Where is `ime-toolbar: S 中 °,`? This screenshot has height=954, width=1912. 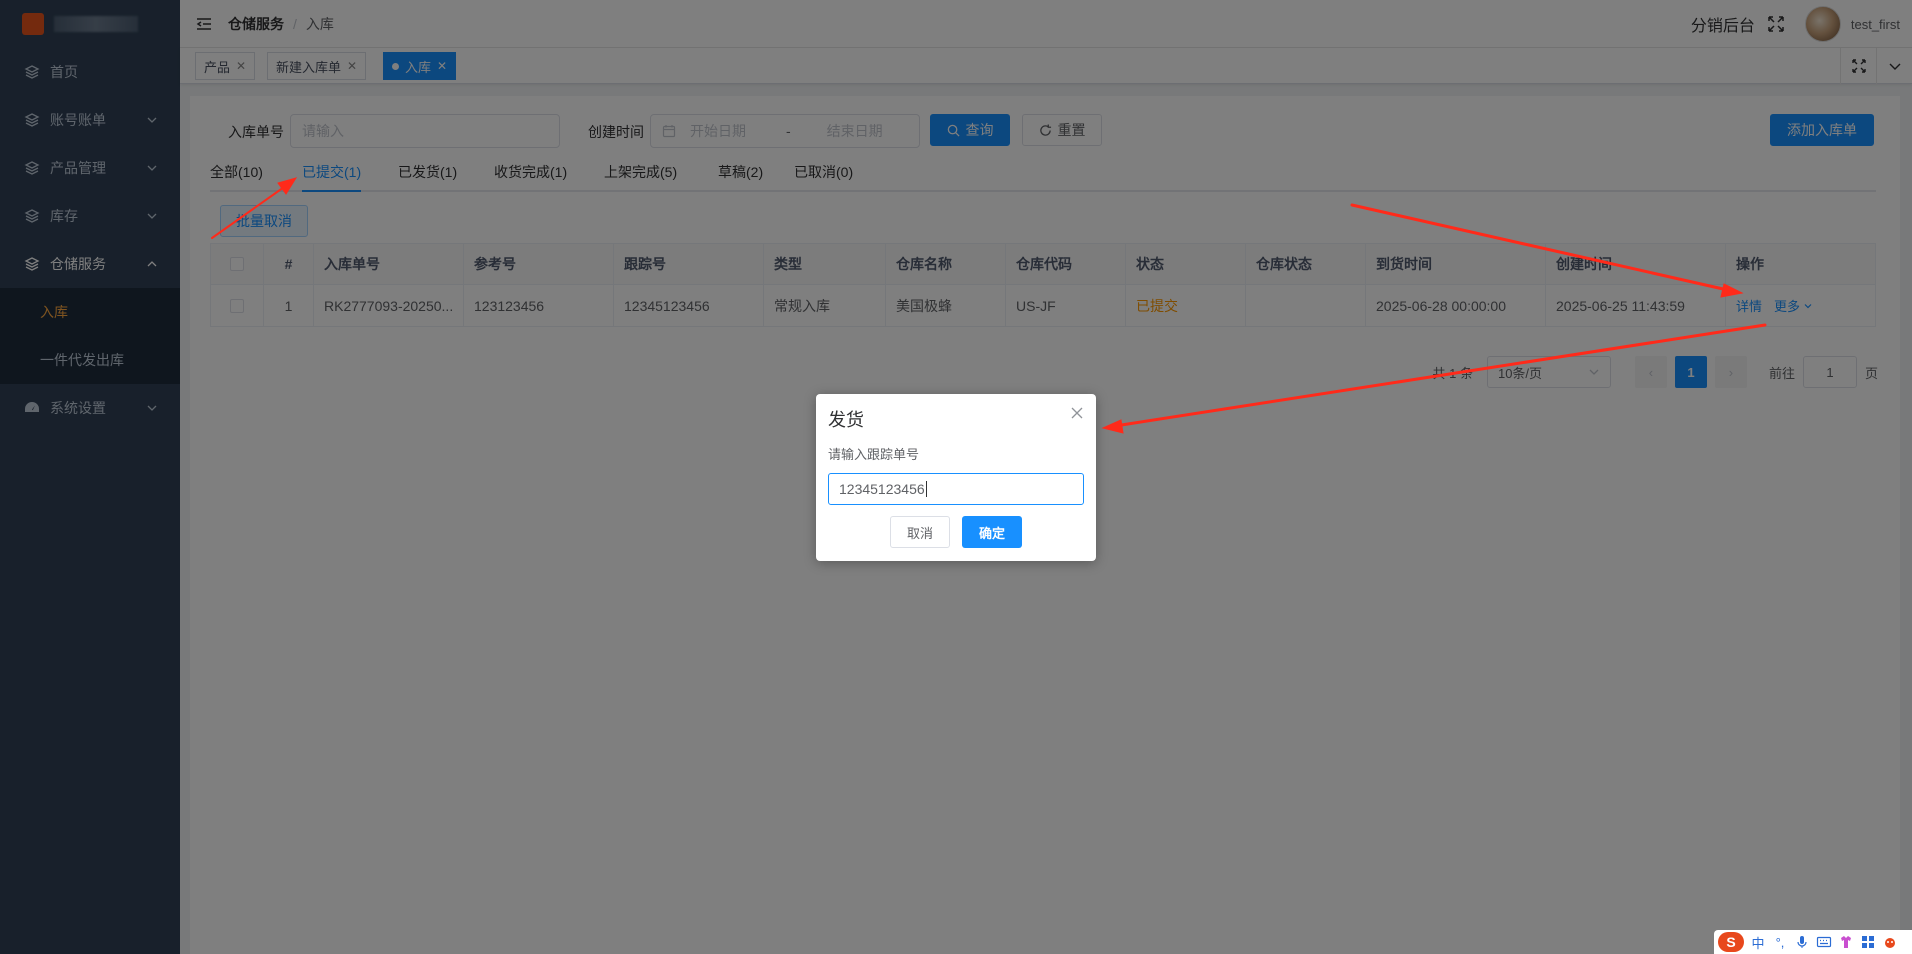
ime-toolbar: S 中 °, is located at coordinates (1813, 942).